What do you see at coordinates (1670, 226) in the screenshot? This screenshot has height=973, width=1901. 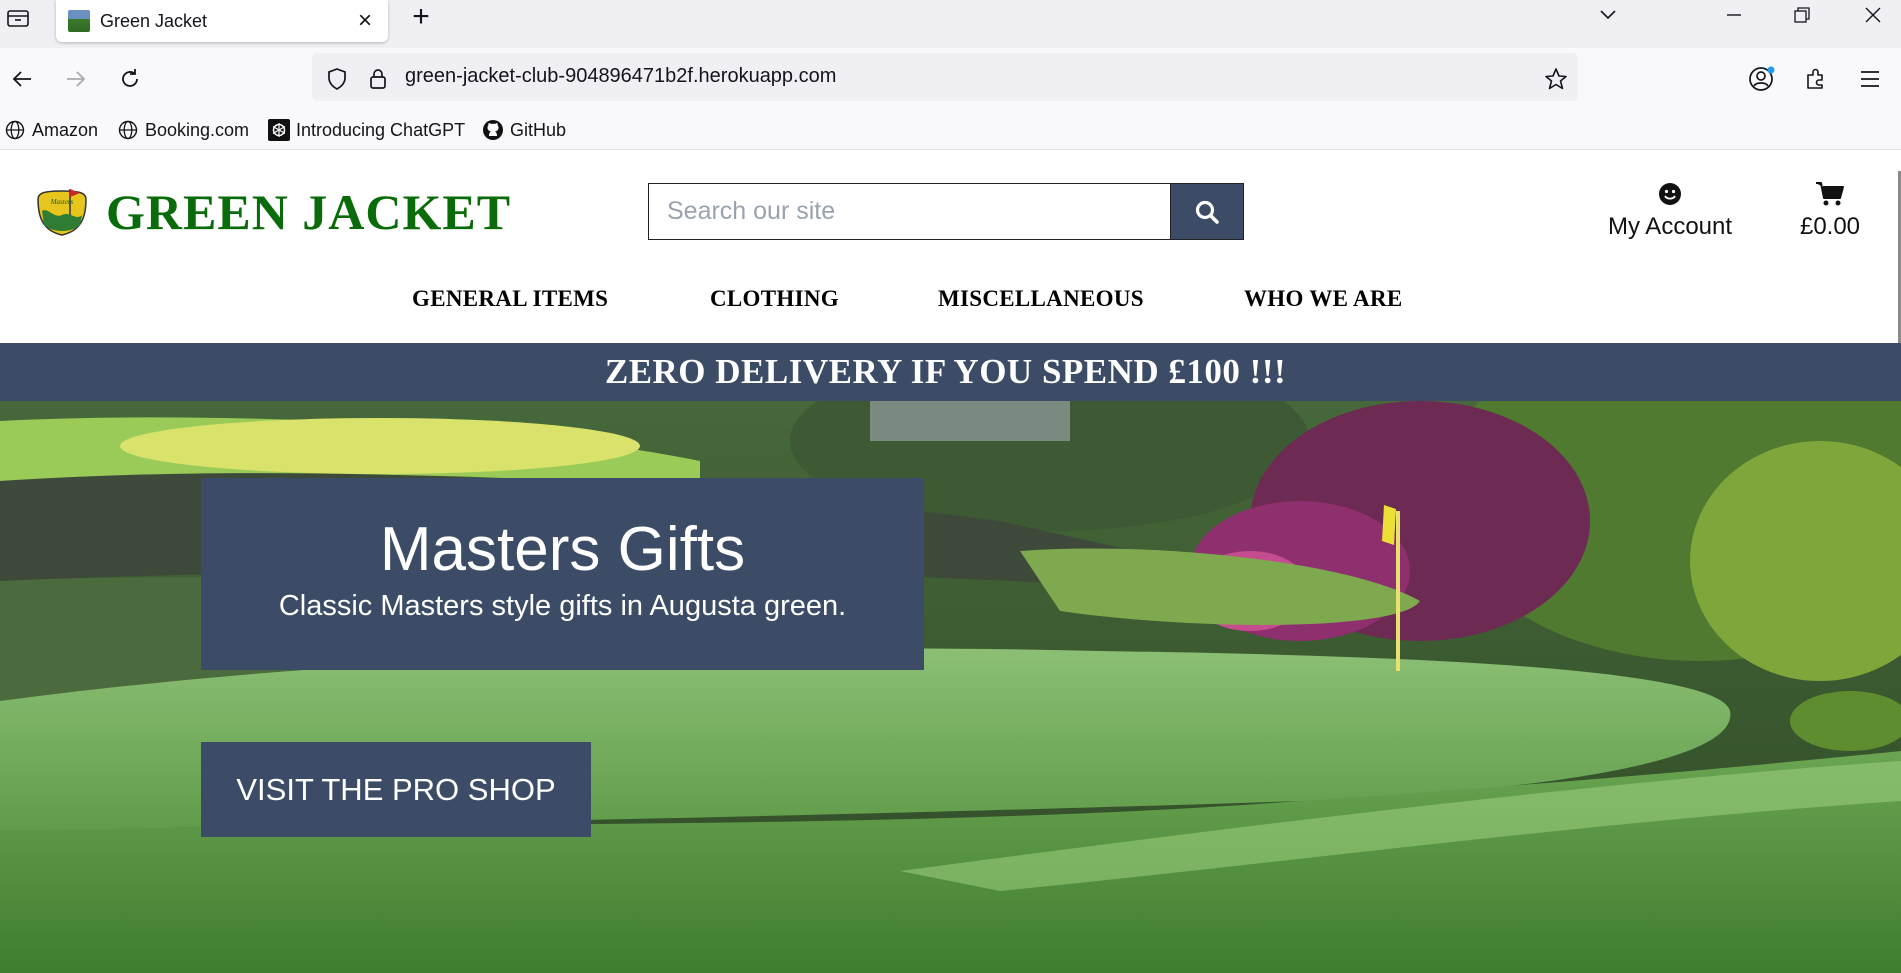 I see `my-account-label: My Account` at bounding box center [1670, 226].